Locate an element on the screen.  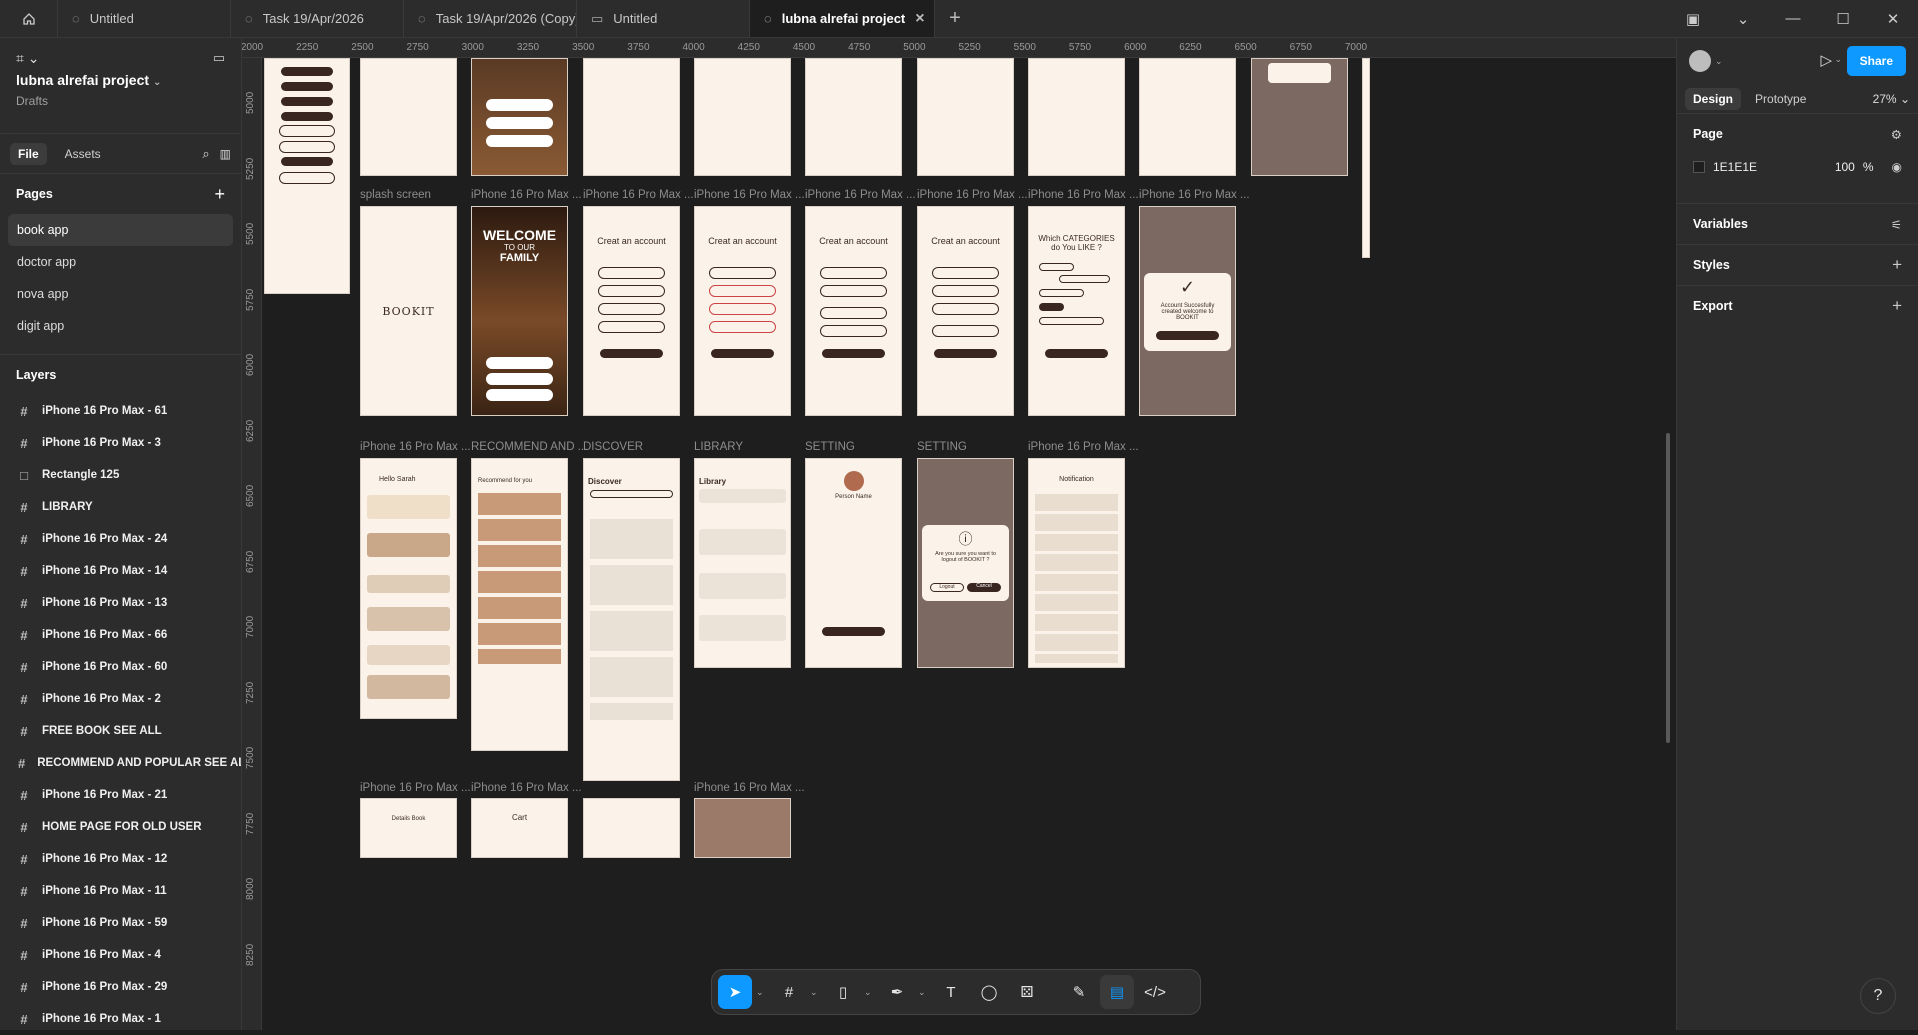
layer-item: # iPhone 16 Pro Max - 14 is located at coordinates (120, 571).